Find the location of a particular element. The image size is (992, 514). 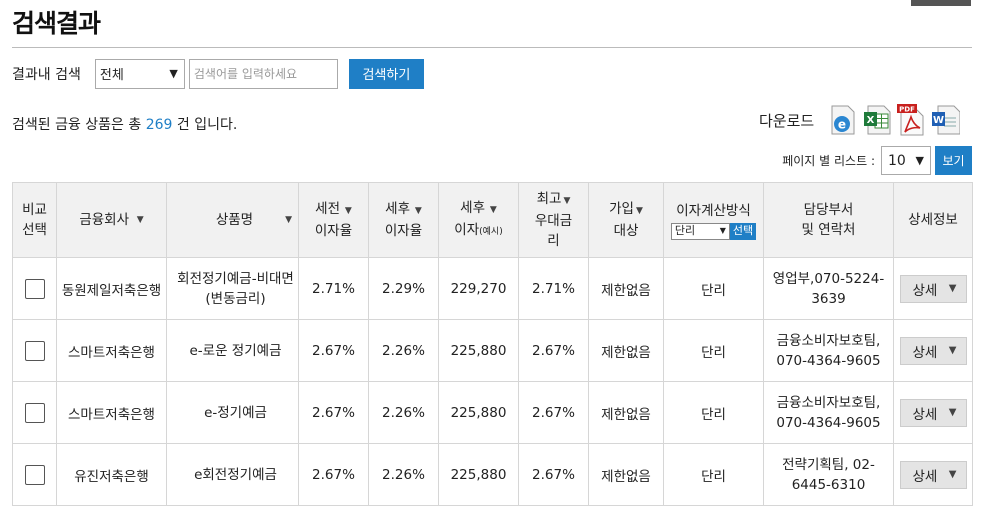

header-aftertax-interest: 세후 ▼ 이자(예시) is located at coordinates (478, 220).